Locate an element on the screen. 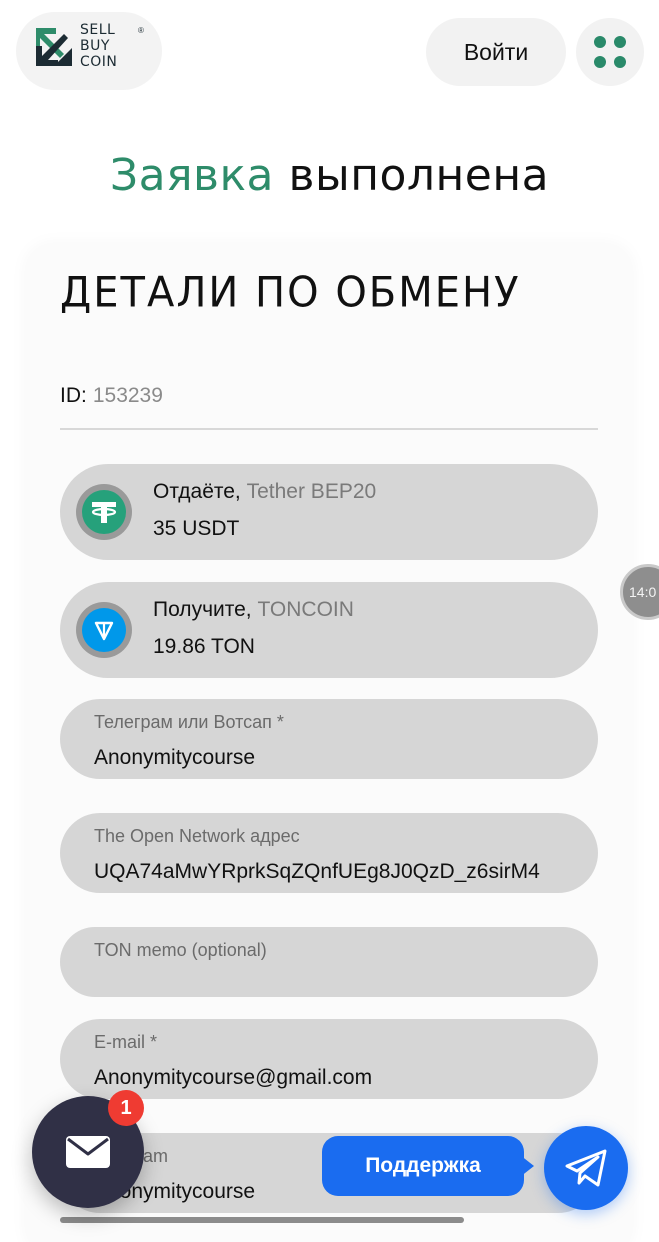 This screenshot has height=1242, width=659. login-button: Войти is located at coordinates (496, 52).